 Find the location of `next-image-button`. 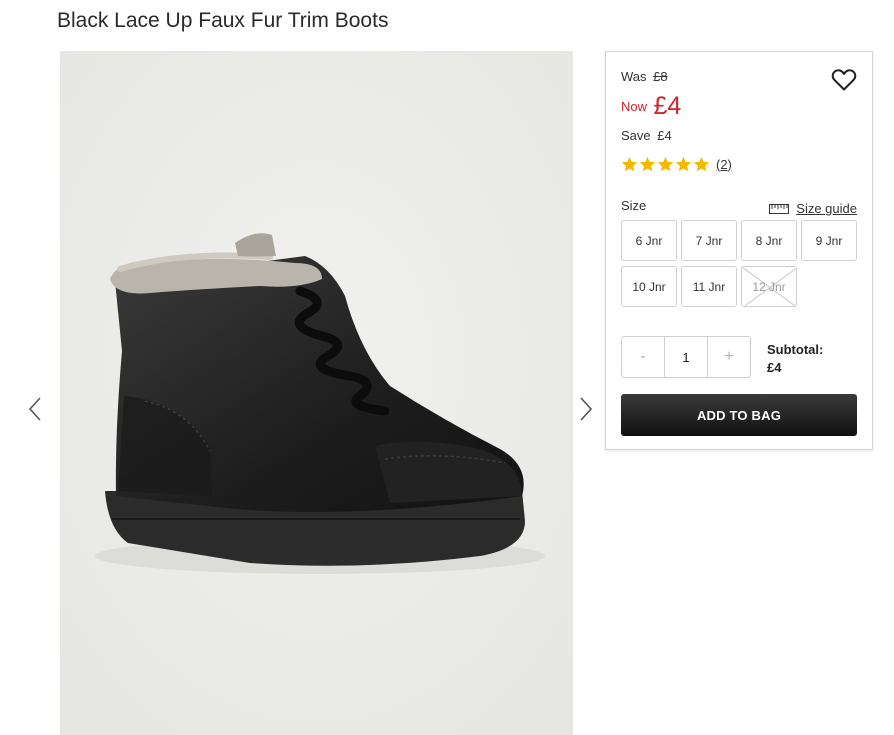

next-image-button is located at coordinates (585, 409).